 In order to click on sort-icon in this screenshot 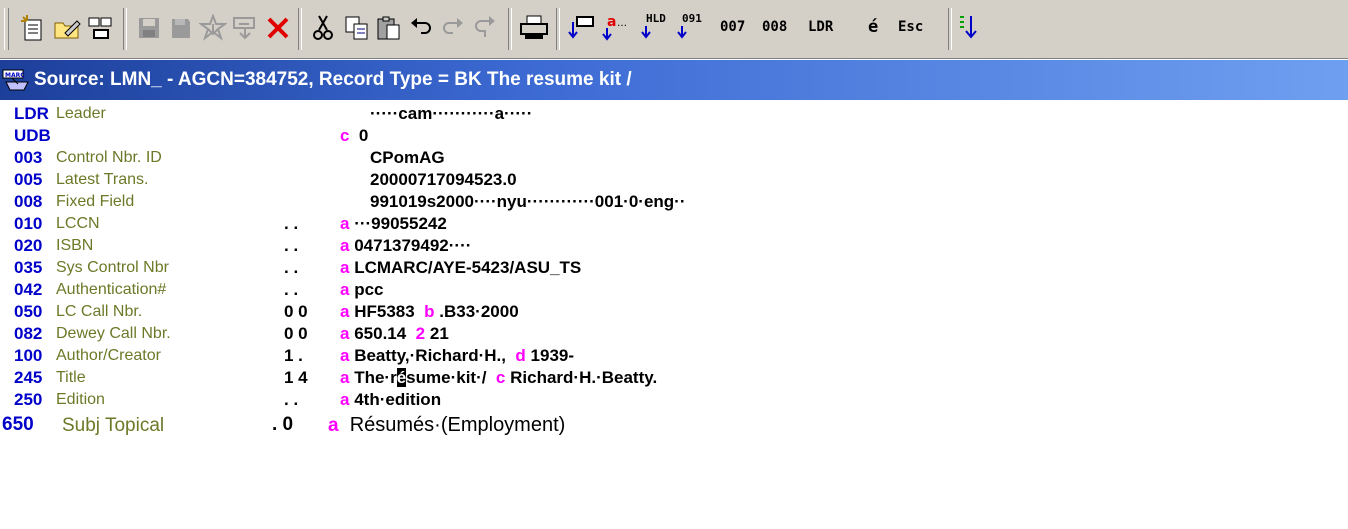, I will do `click(968, 28)`.